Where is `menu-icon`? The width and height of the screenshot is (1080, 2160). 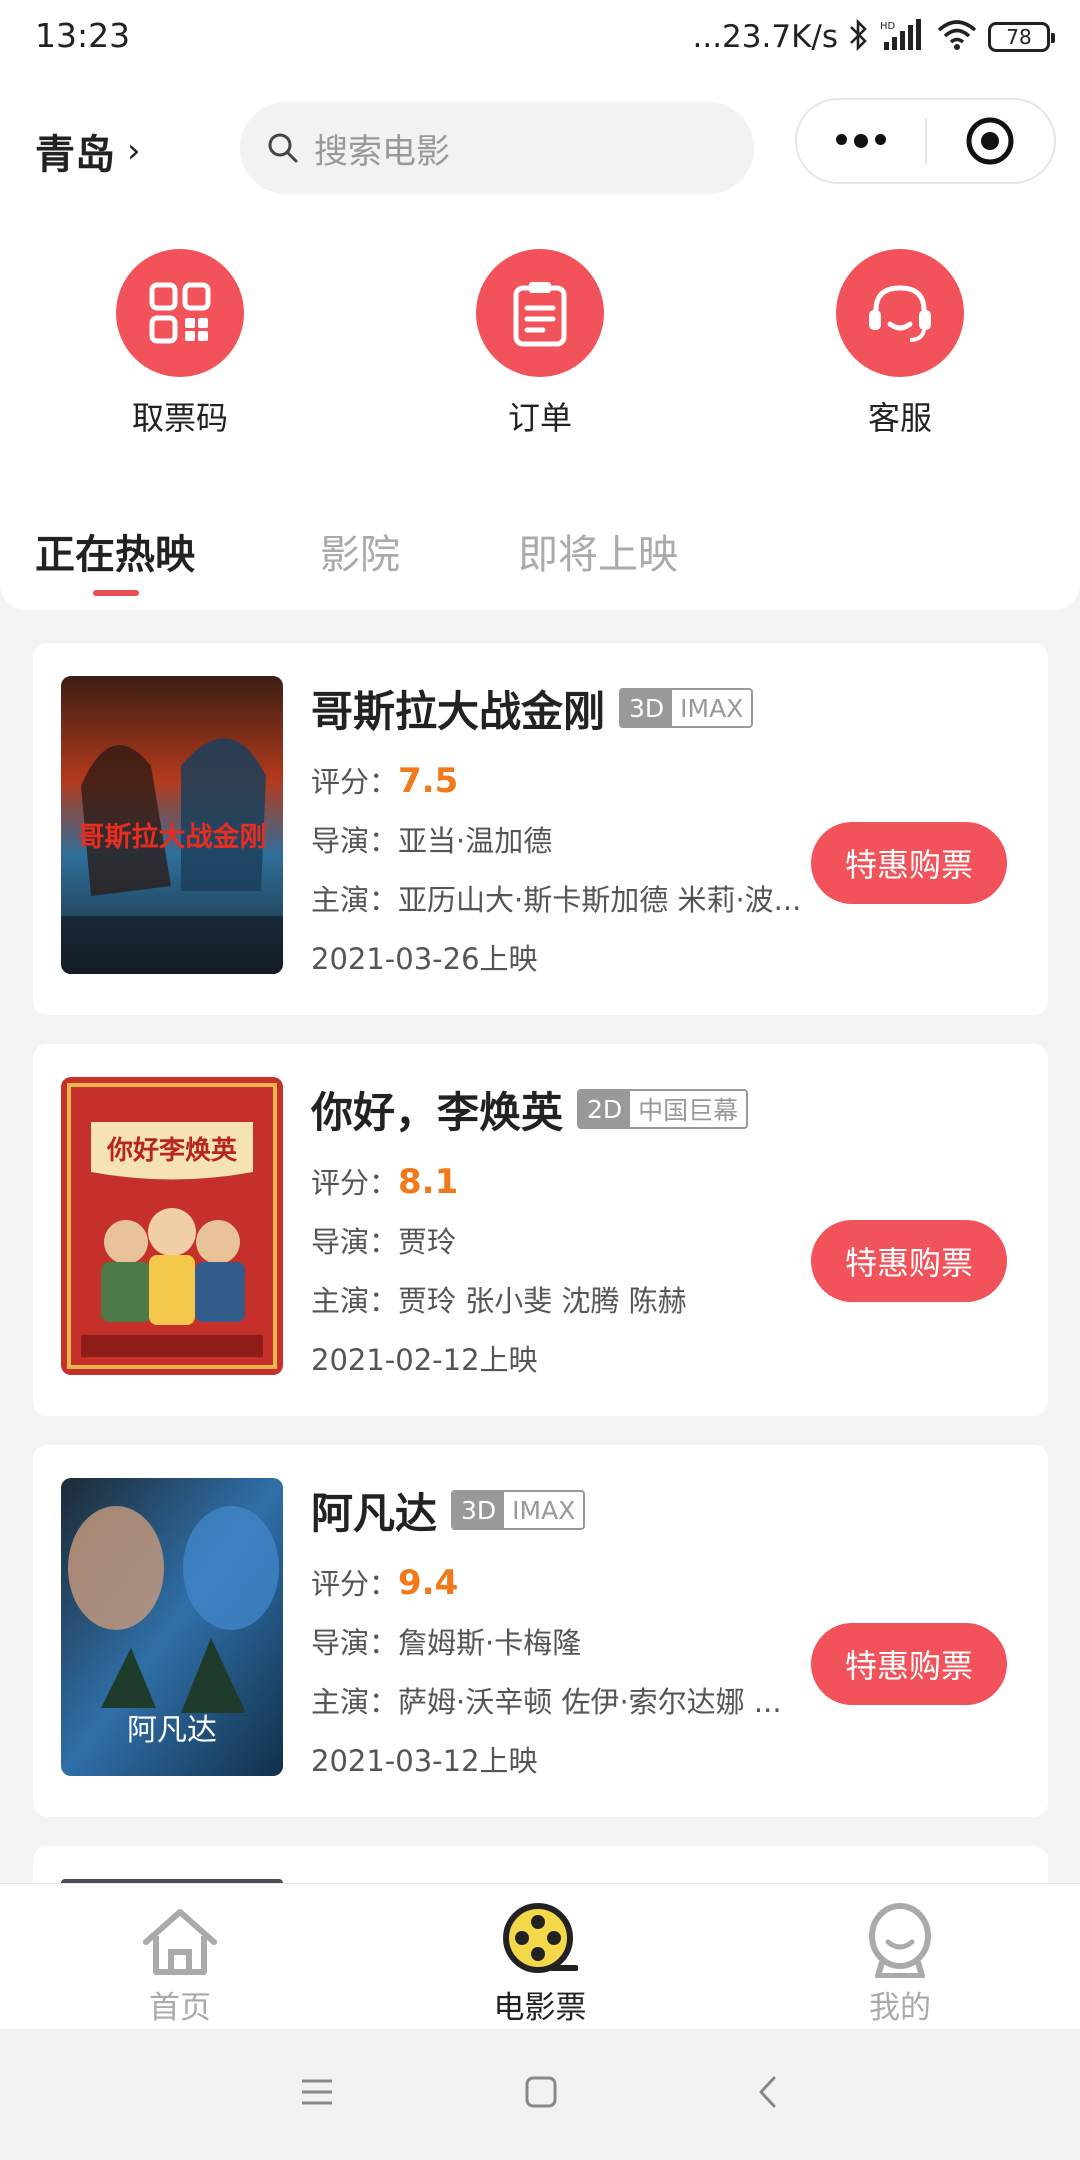 menu-icon is located at coordinates (317, 2092).